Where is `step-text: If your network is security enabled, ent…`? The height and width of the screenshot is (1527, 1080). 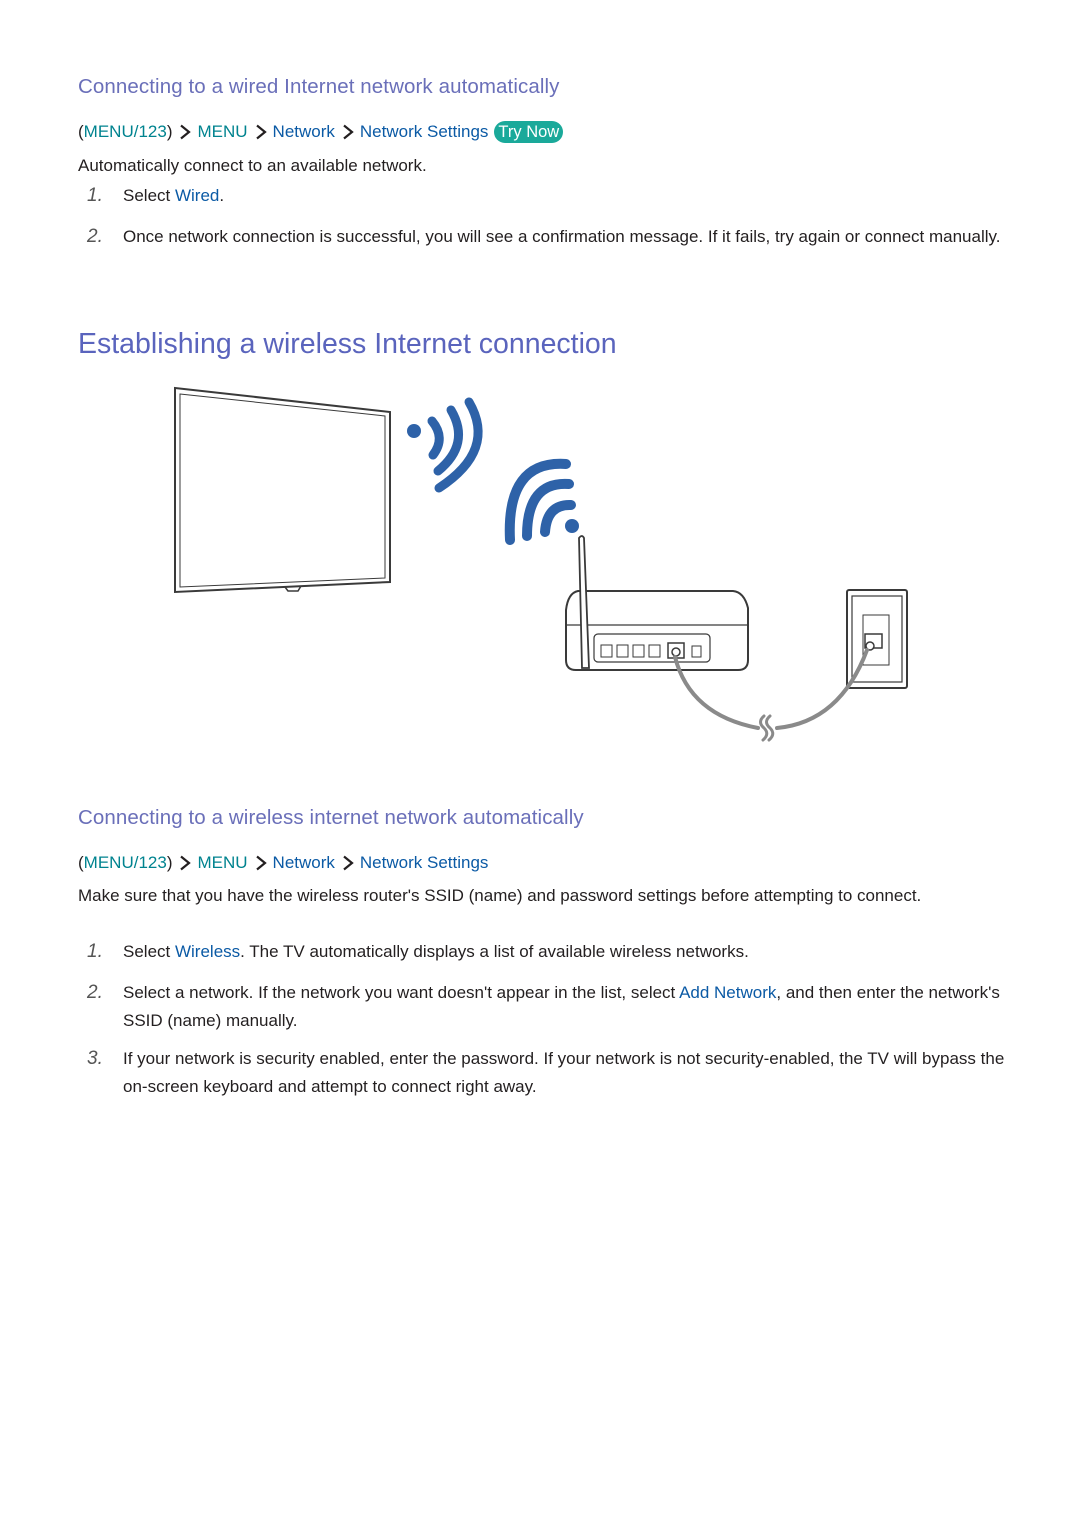 step-text: If your network is security enabled, ent… is located at coordinates (564, 1072).